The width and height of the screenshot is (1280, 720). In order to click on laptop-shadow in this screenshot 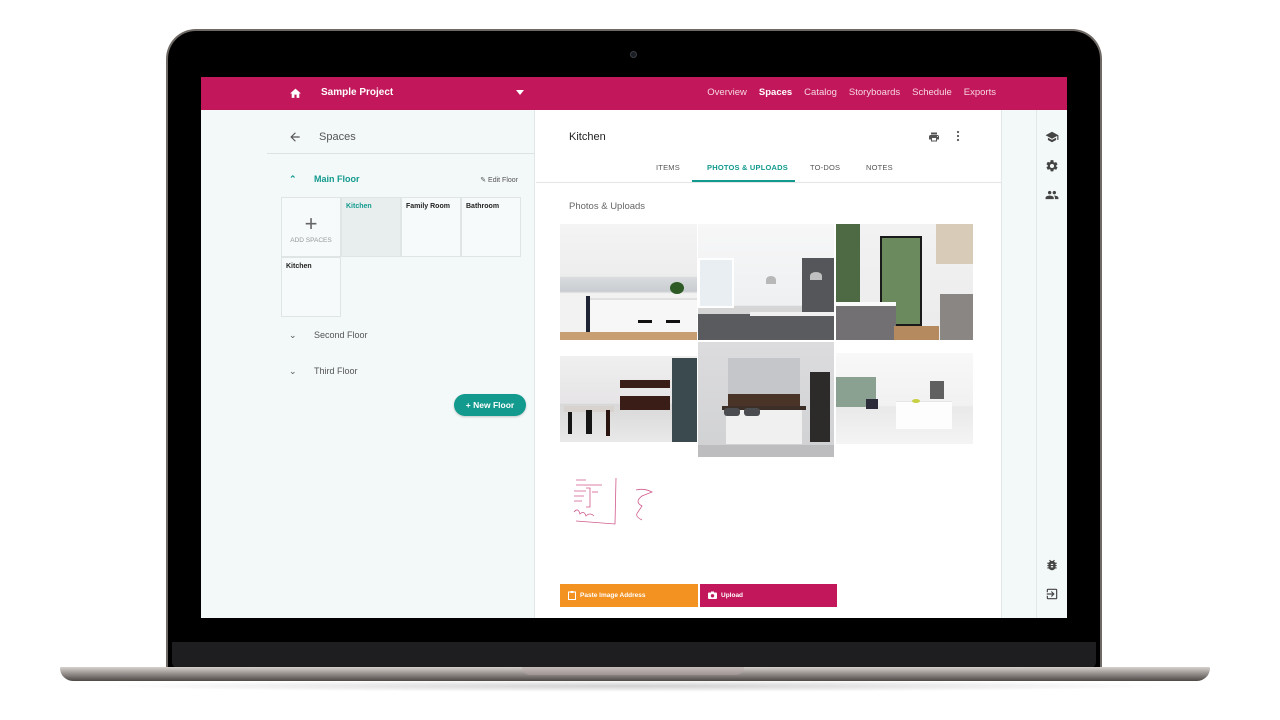, I will do `click(635, 686)`.